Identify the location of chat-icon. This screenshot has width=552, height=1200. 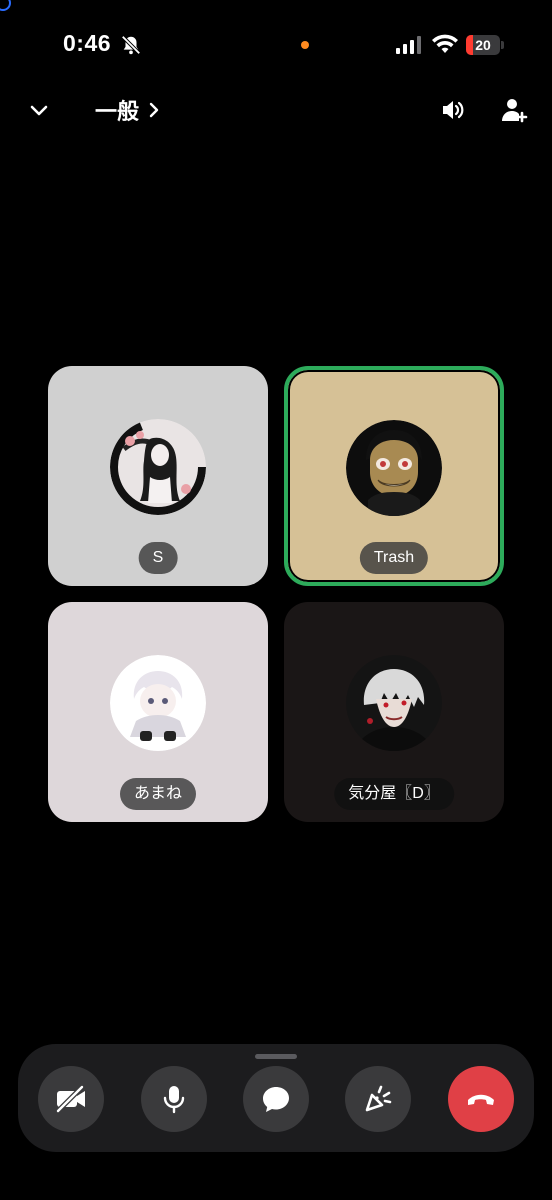
(276, 1099).